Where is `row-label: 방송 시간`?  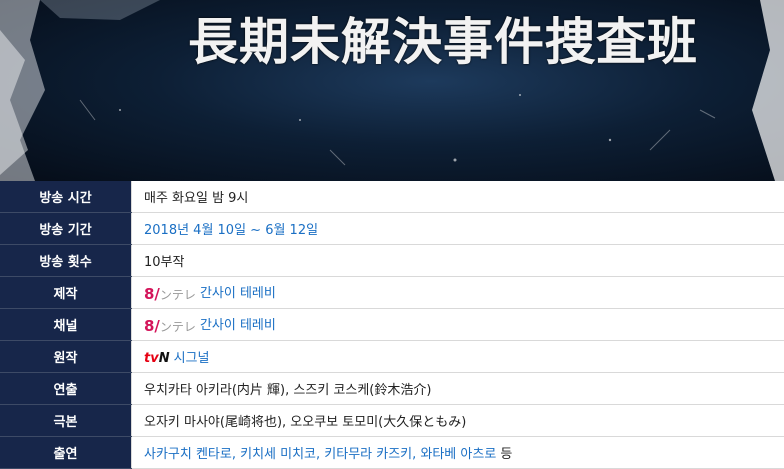 row-label: 방송 시간 is located at coordinates (66, 197).